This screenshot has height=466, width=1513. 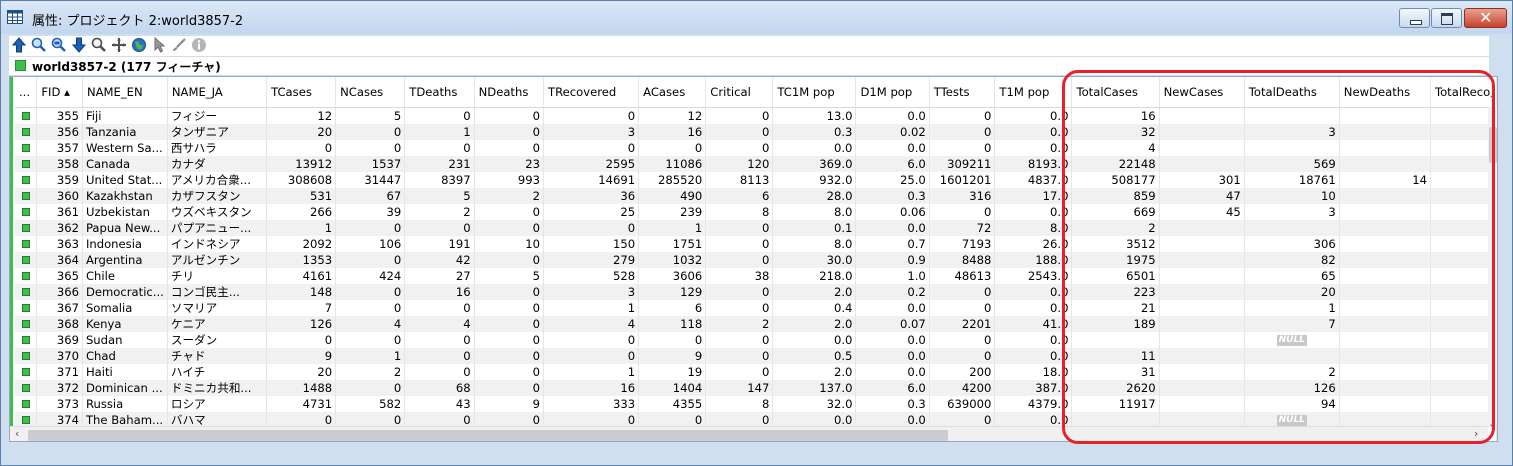 What do you see at coordinates (591, 92) in the screenshot?
I see `column-header: TRecovered` at bounding box center [591, 92].